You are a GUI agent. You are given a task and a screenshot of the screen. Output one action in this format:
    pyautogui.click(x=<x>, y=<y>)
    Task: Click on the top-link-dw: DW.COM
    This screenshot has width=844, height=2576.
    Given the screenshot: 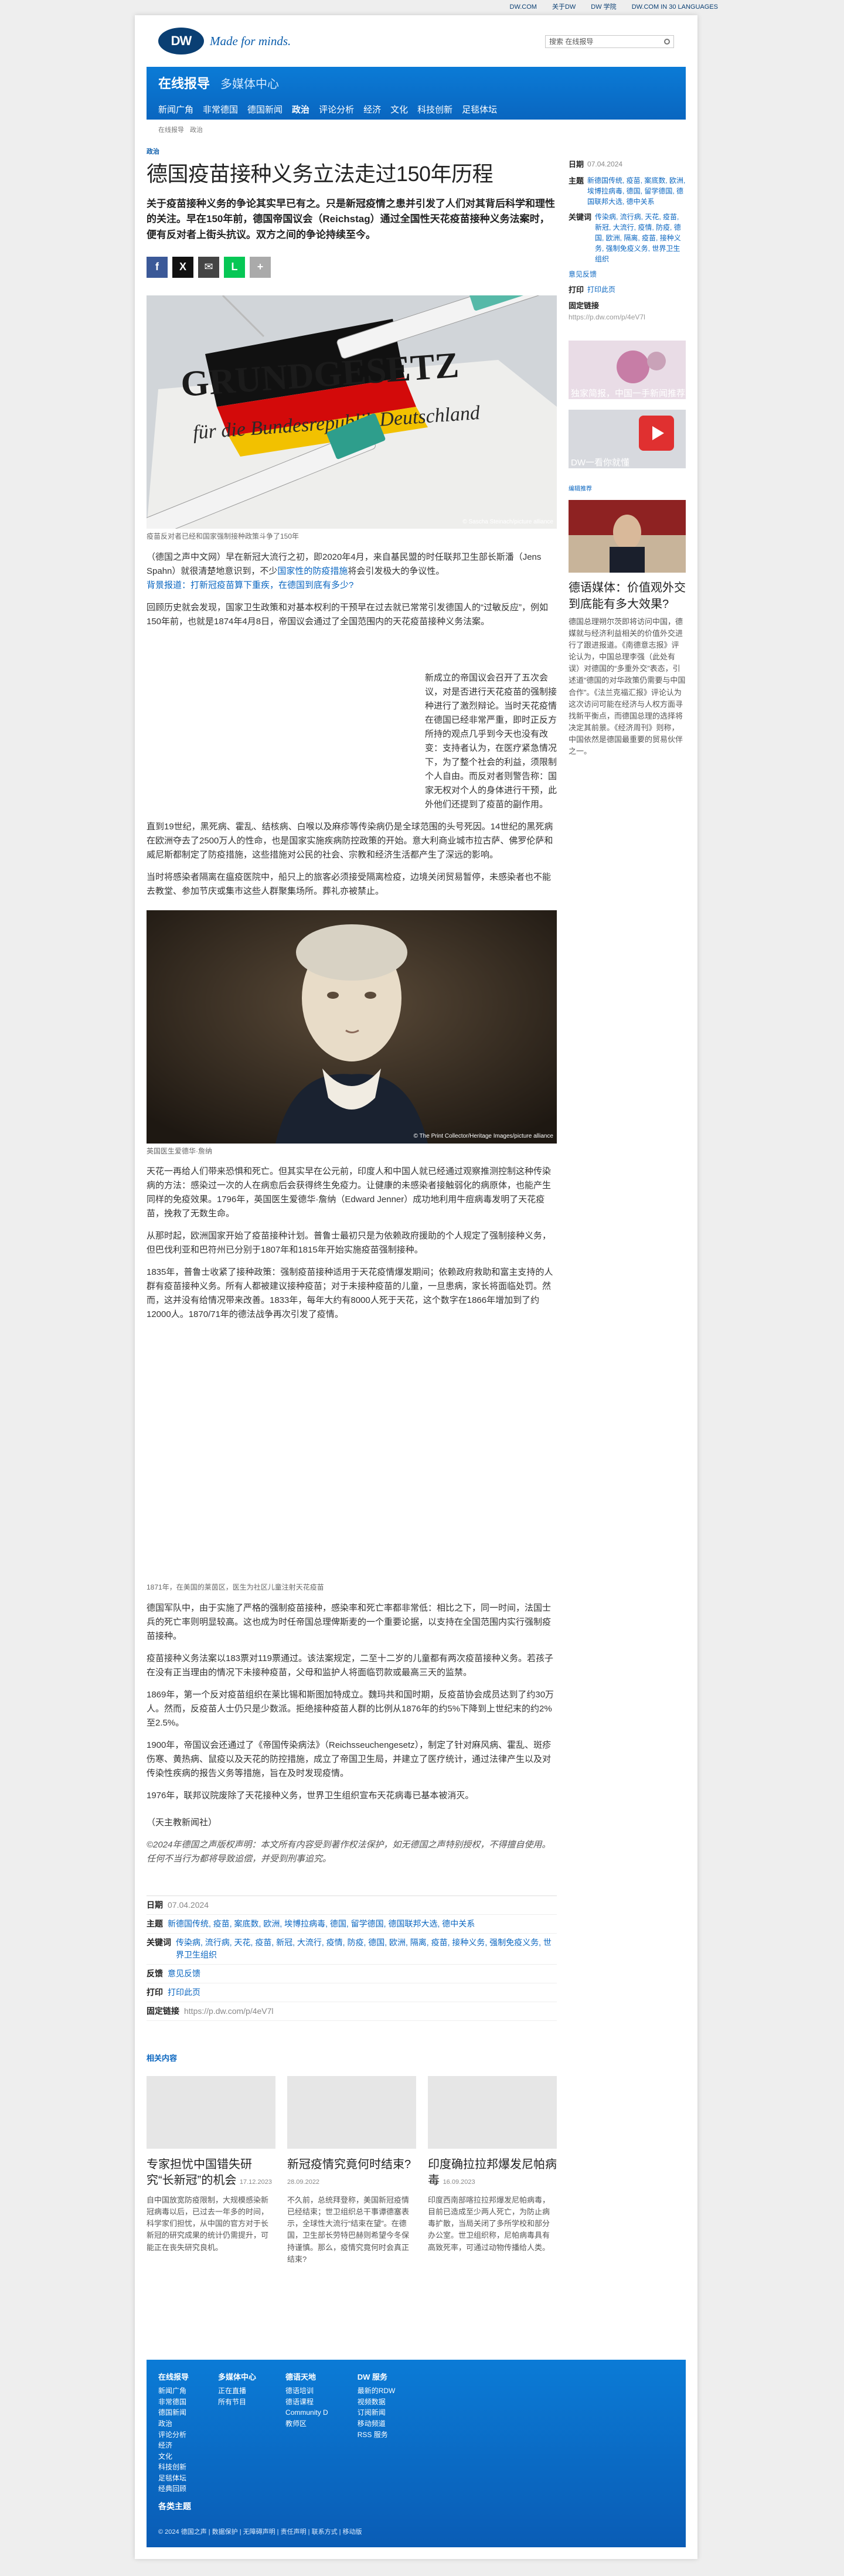 What is the action you would take?
    pyautogui.click(x=523, y=7)
    